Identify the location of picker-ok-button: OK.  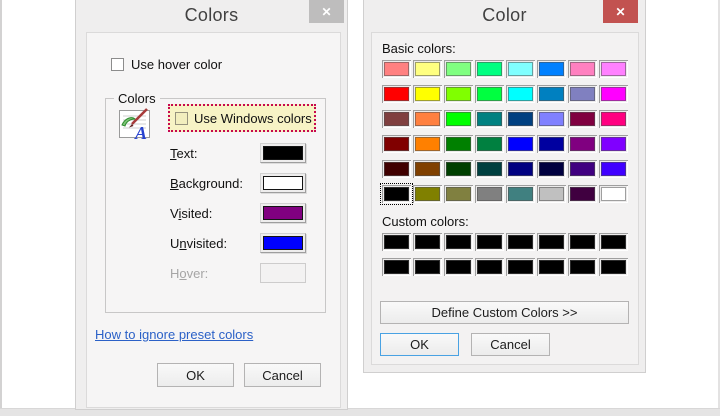
(419, 344).